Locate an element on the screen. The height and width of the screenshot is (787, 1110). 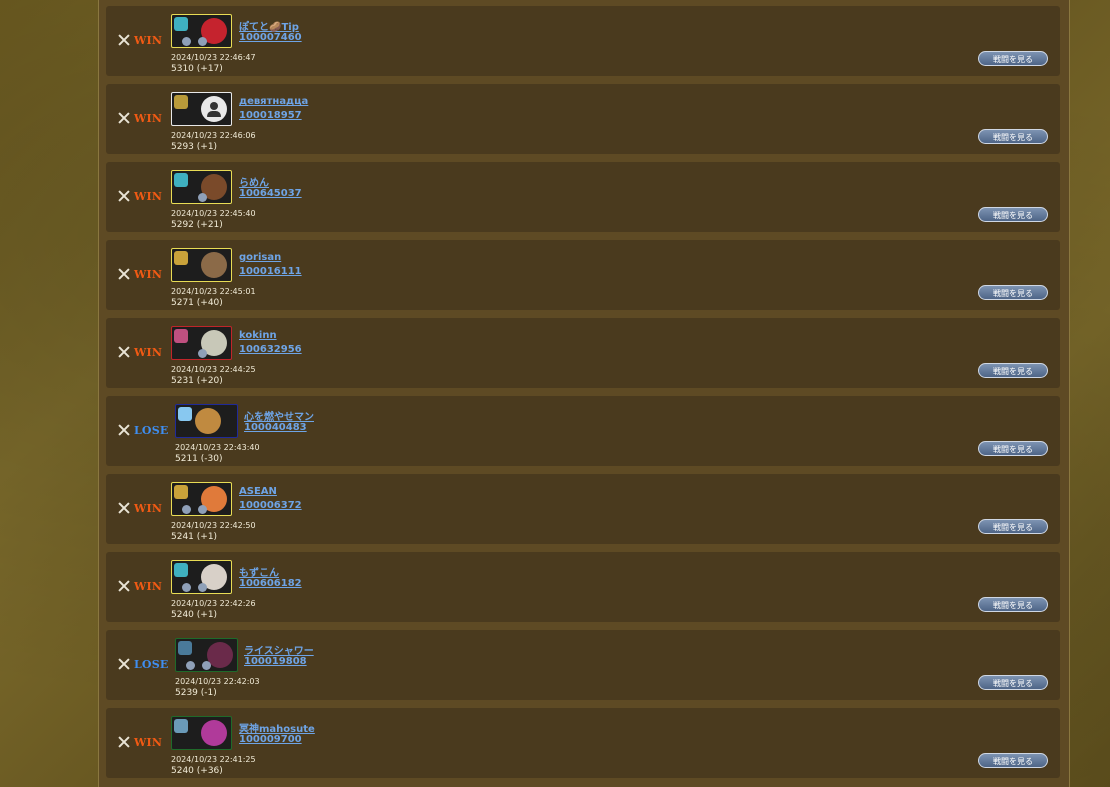
opponent-name-link: kokinn is located at coordinates (258, 335).